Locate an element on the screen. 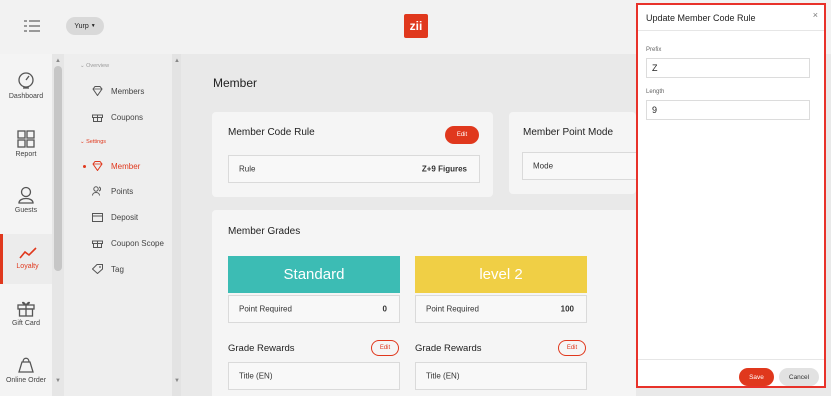 This screenshot has width=831, height=396. cancel-button: Cancel is located at coordinates (799, 377).